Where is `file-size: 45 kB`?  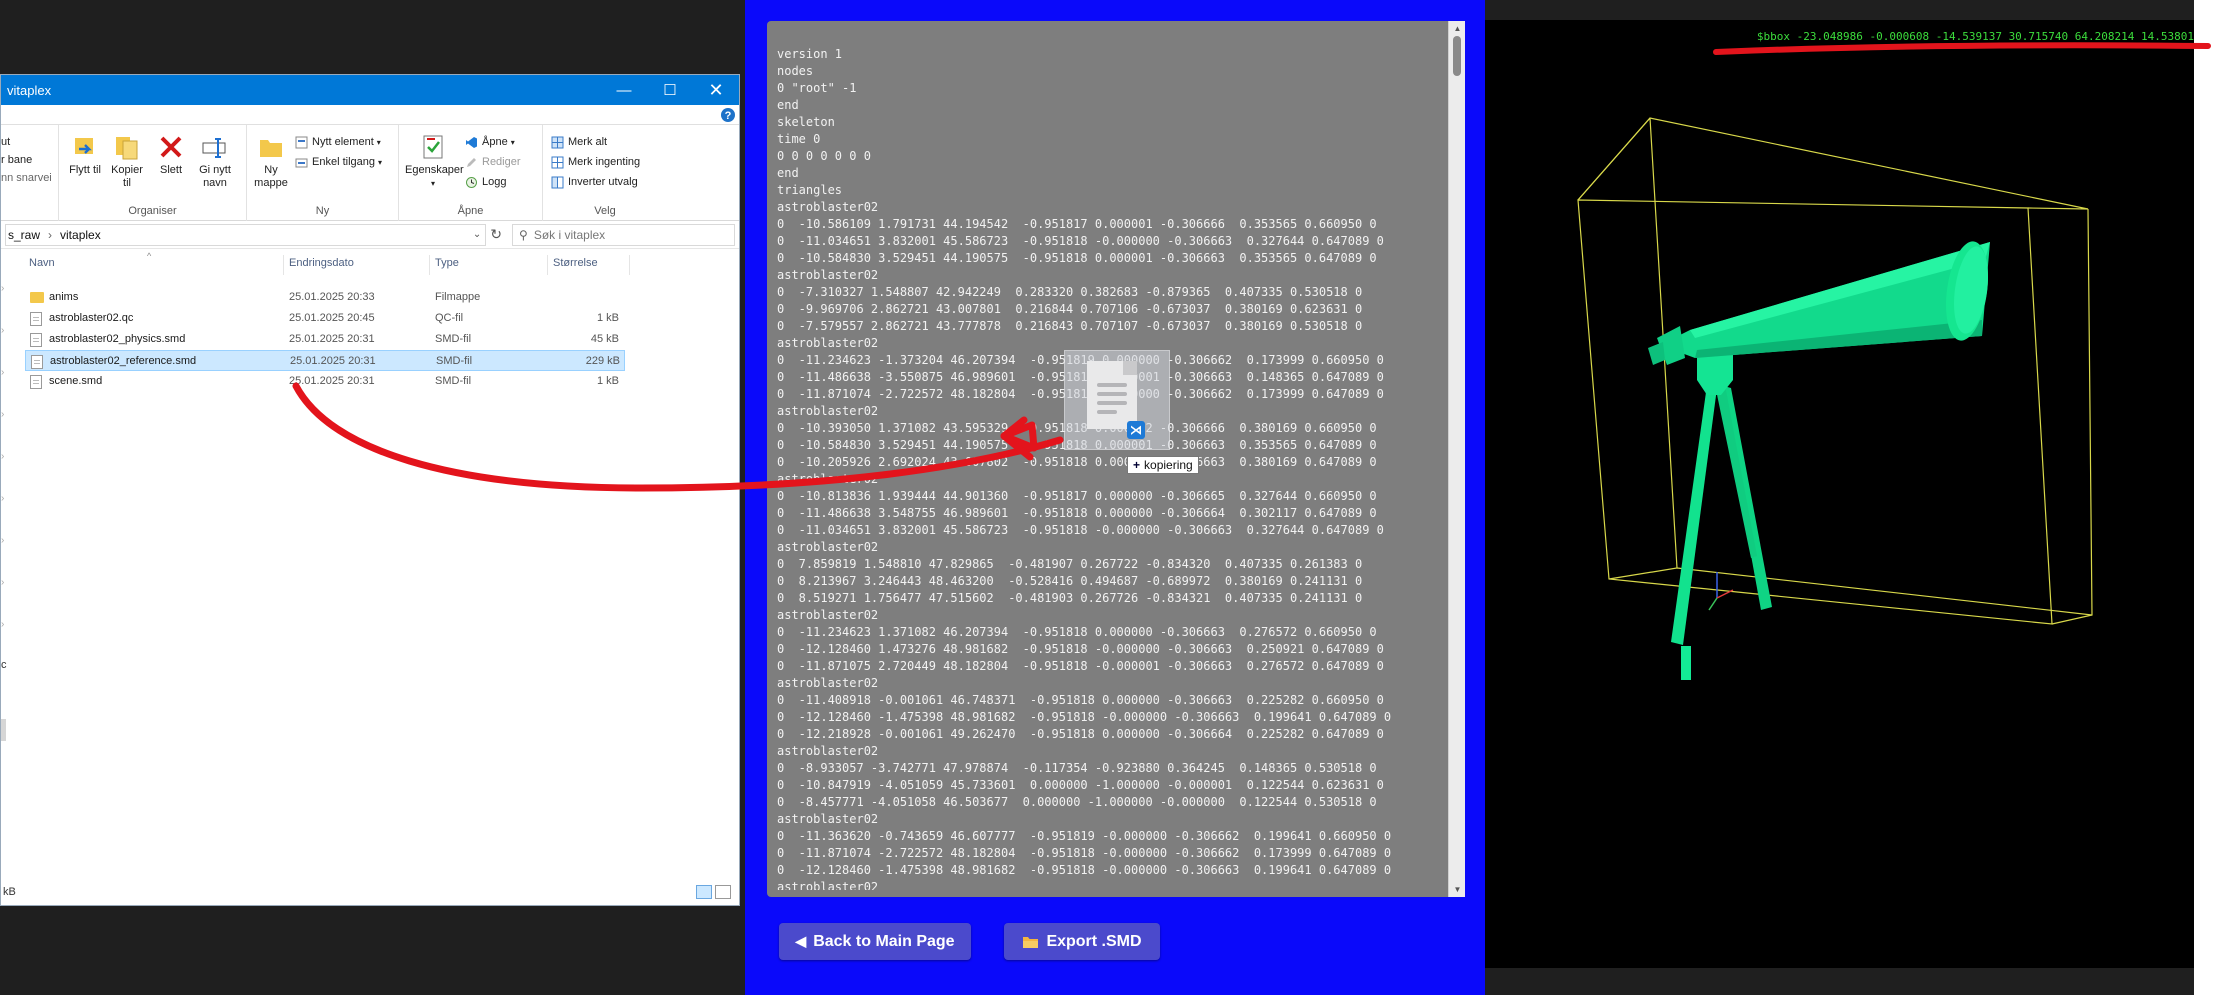 file-size: 45 kB is located at coordinates (604, 339).